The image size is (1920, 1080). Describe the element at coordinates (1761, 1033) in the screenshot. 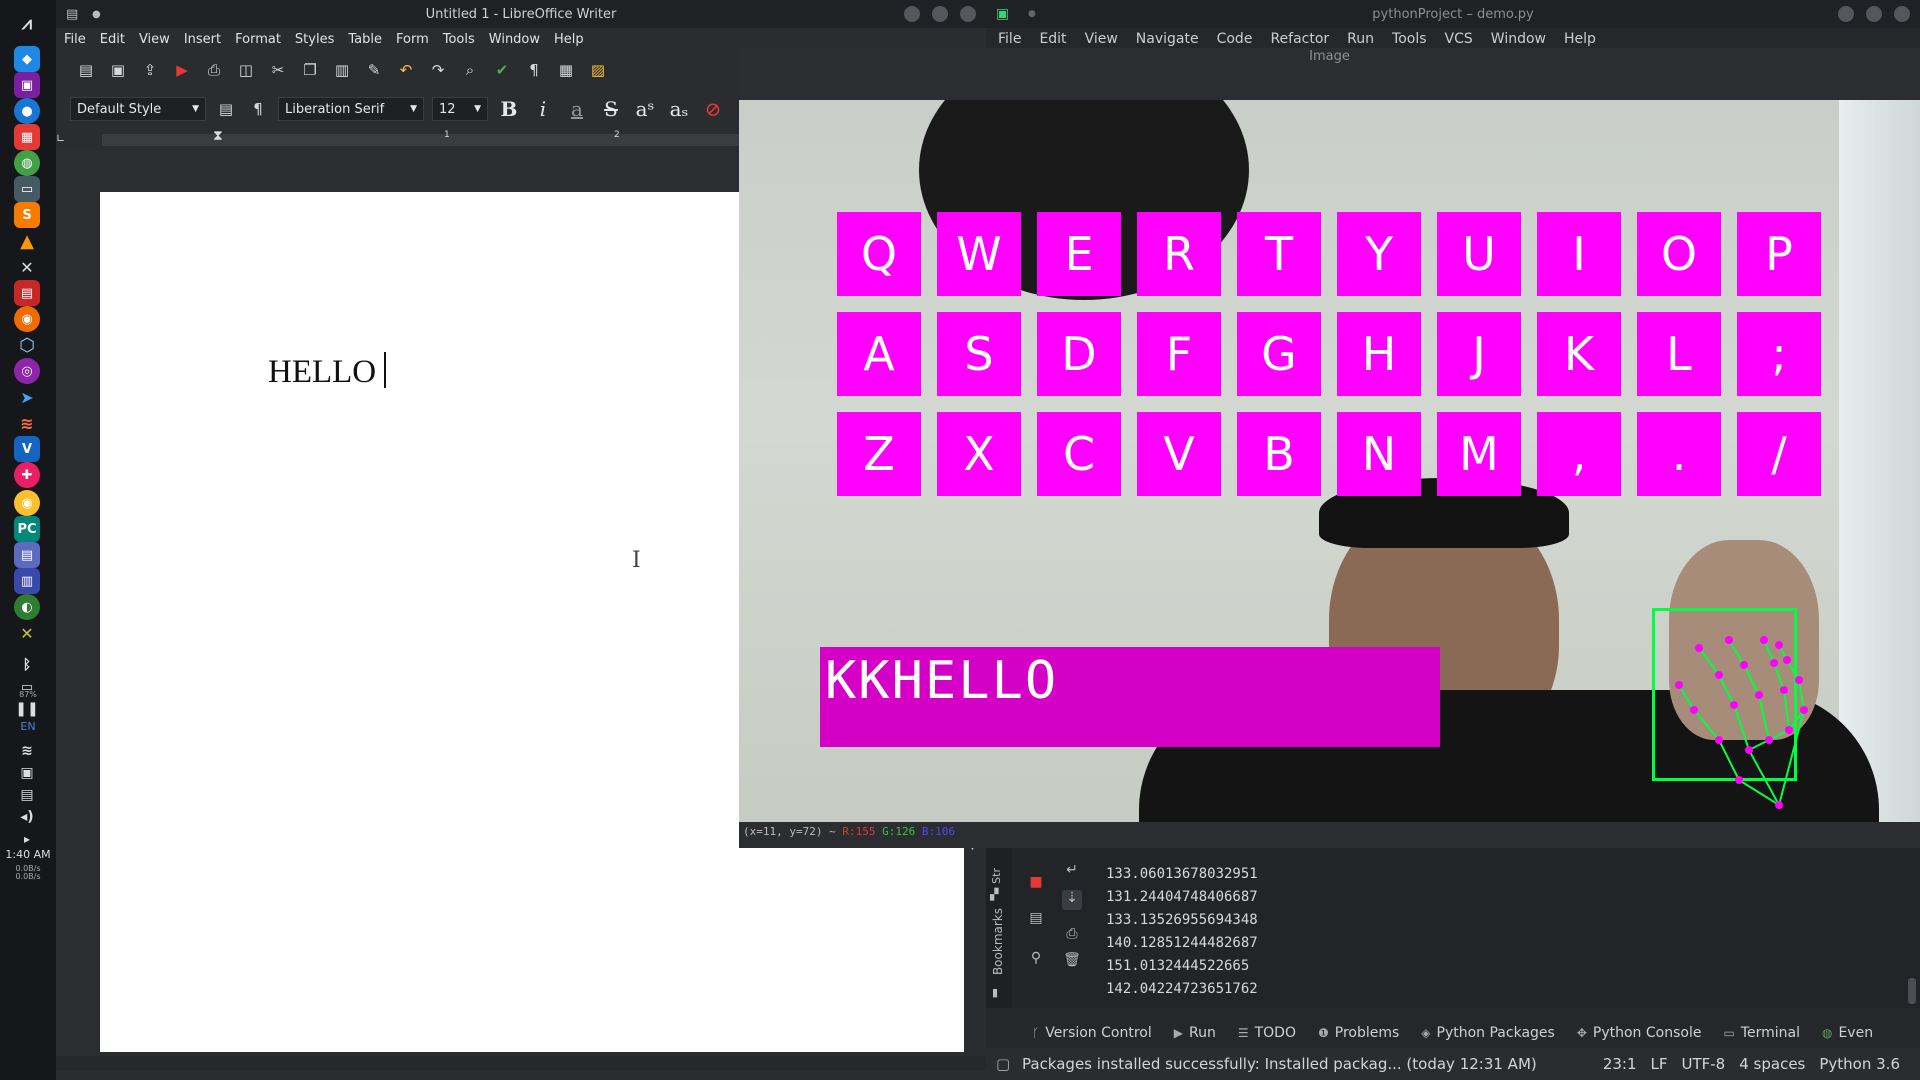

I see `tab-terminal: ▭ Terminal` at that location.